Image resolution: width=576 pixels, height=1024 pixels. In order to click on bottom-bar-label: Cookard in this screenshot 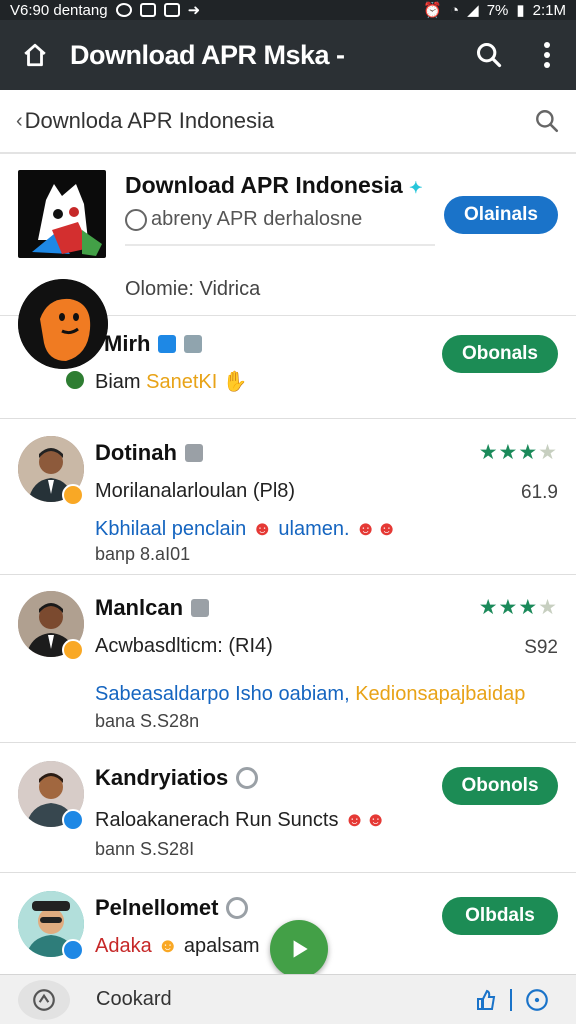, I will do `click(134, 999)`.